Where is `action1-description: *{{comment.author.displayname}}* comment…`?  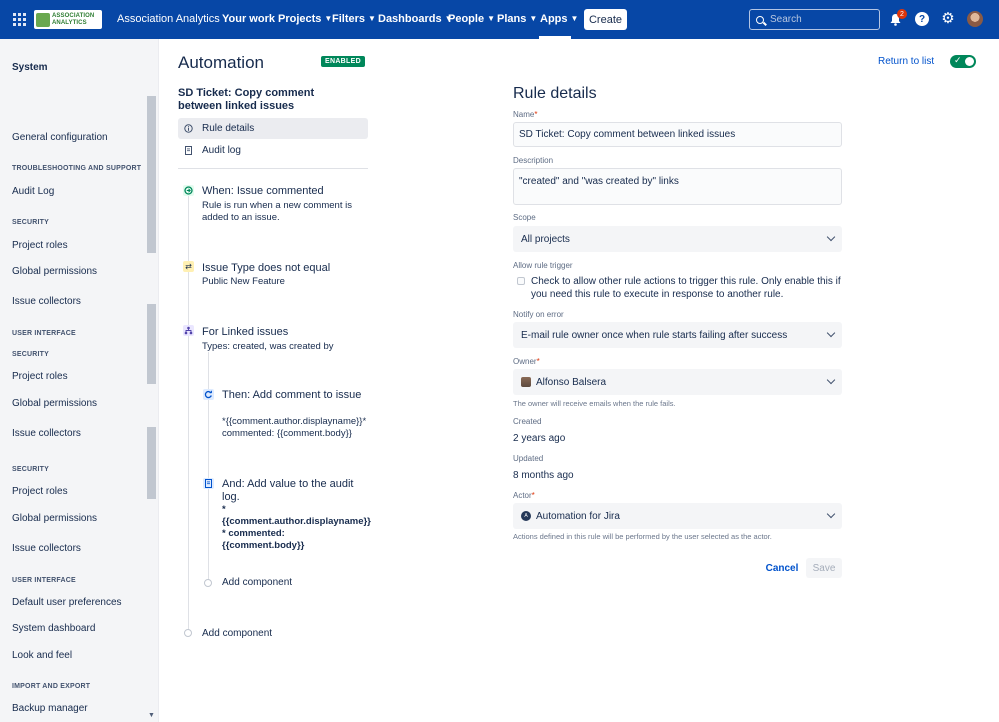
action1-description: *{{comment.author.displayname}}* comment… is located at coordinates (294, 427).